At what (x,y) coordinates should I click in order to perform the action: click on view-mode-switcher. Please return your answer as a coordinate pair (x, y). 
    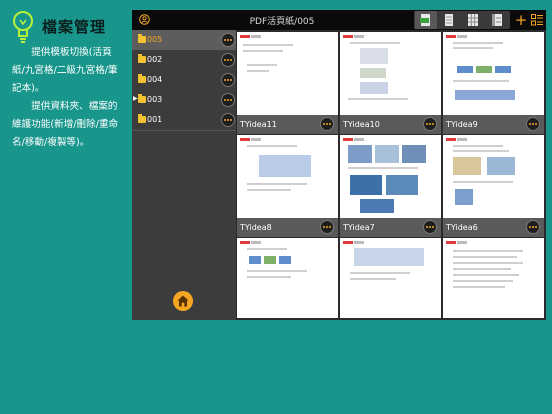
    Looking at the image, I should click on (462, 20).